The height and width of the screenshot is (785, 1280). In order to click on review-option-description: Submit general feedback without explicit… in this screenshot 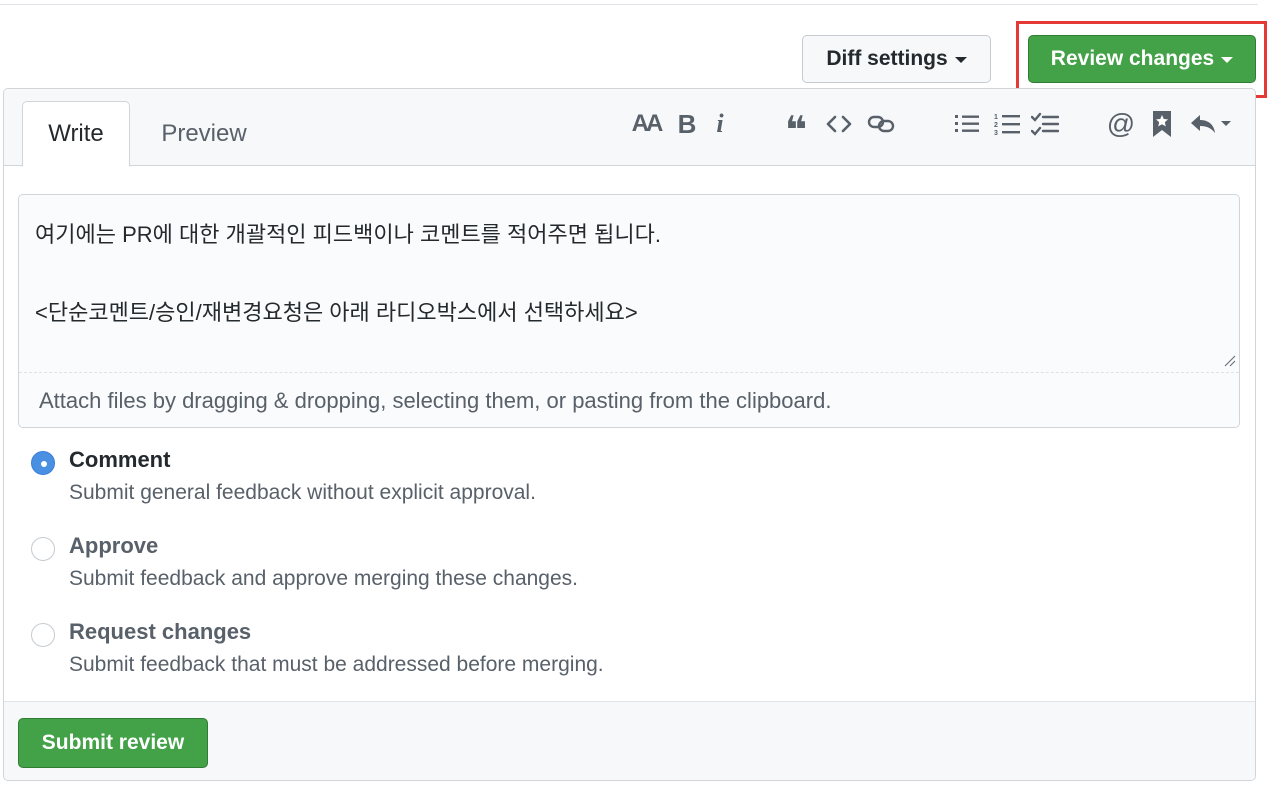, I will do `click(302, 492)`.